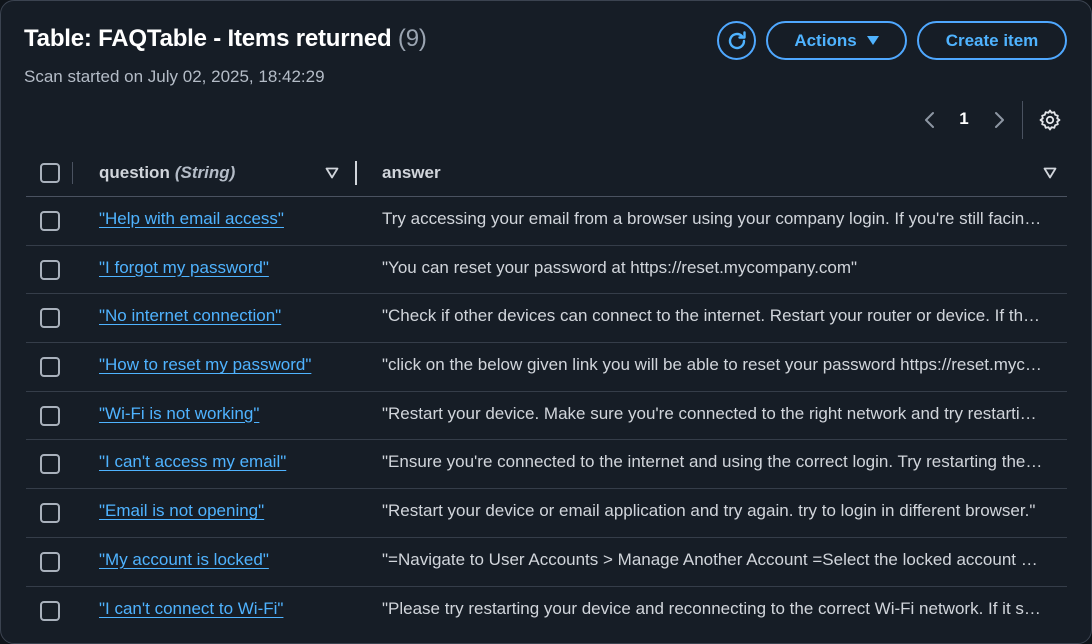  Describe the element at coordinates (191, 609) in the screenshot. I see `question-link: "I can't connect to Wi-Fi"` at that location.